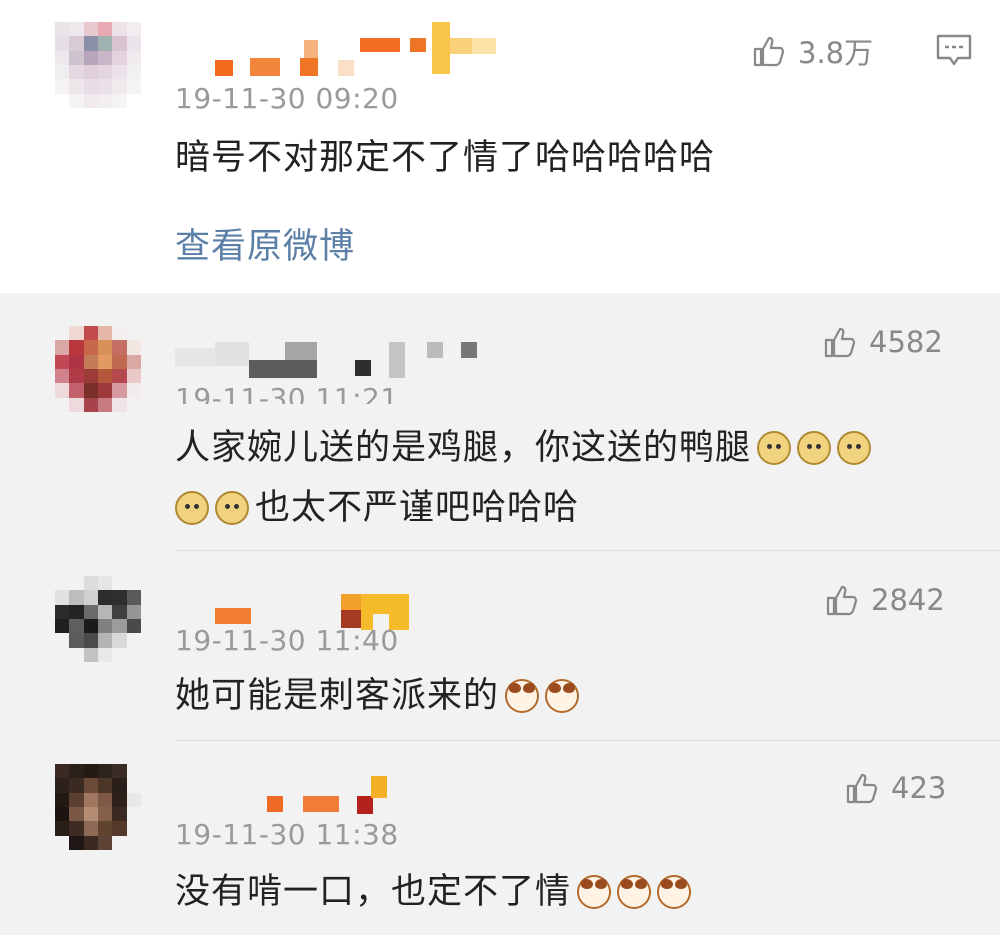 Image resolution: width=1000 pixels, height=935 pixels. I want to click on reply-text: 没有啃一口，也定不了情, so click(433, 892).